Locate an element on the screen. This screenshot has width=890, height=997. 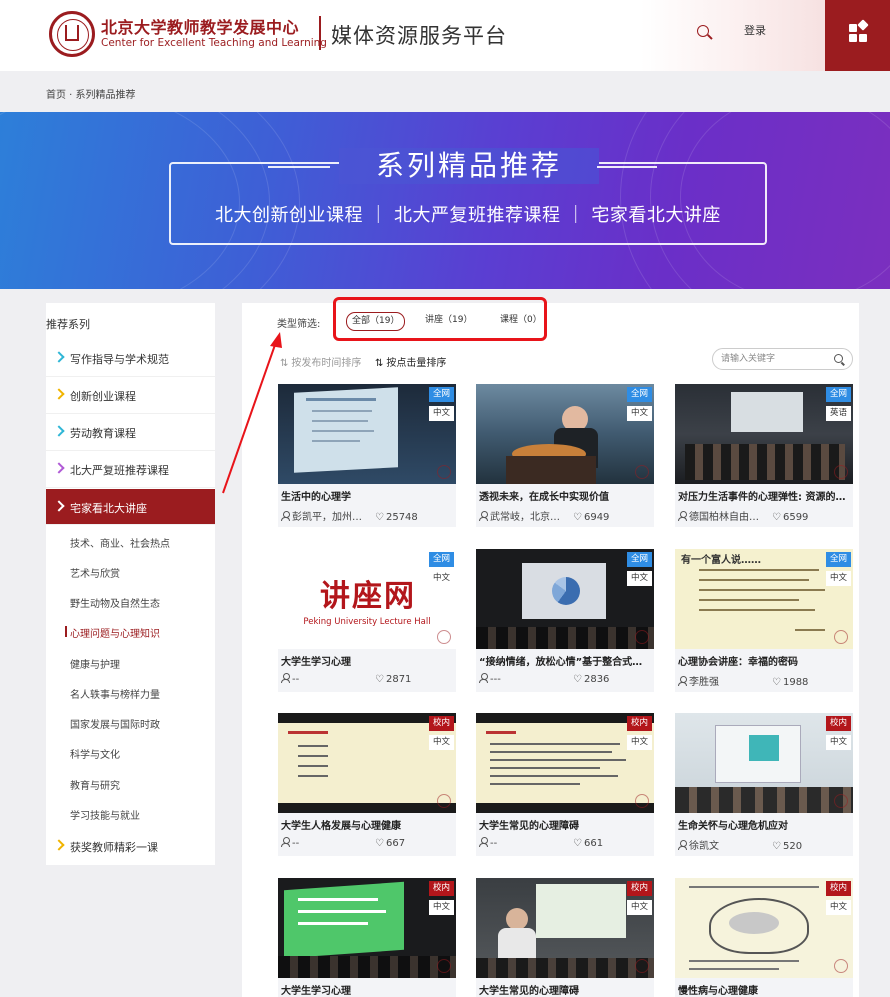
sidebar-item-labor: 劳动教育课程 is located at coordinates (130, 432).